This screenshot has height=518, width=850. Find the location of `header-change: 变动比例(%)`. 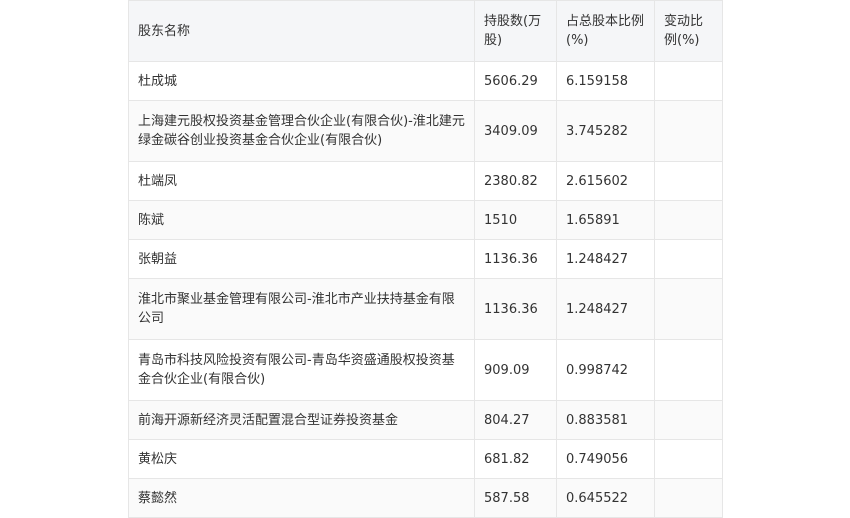

header-change: 变动比例(%) is located at coordinates (688, 31).